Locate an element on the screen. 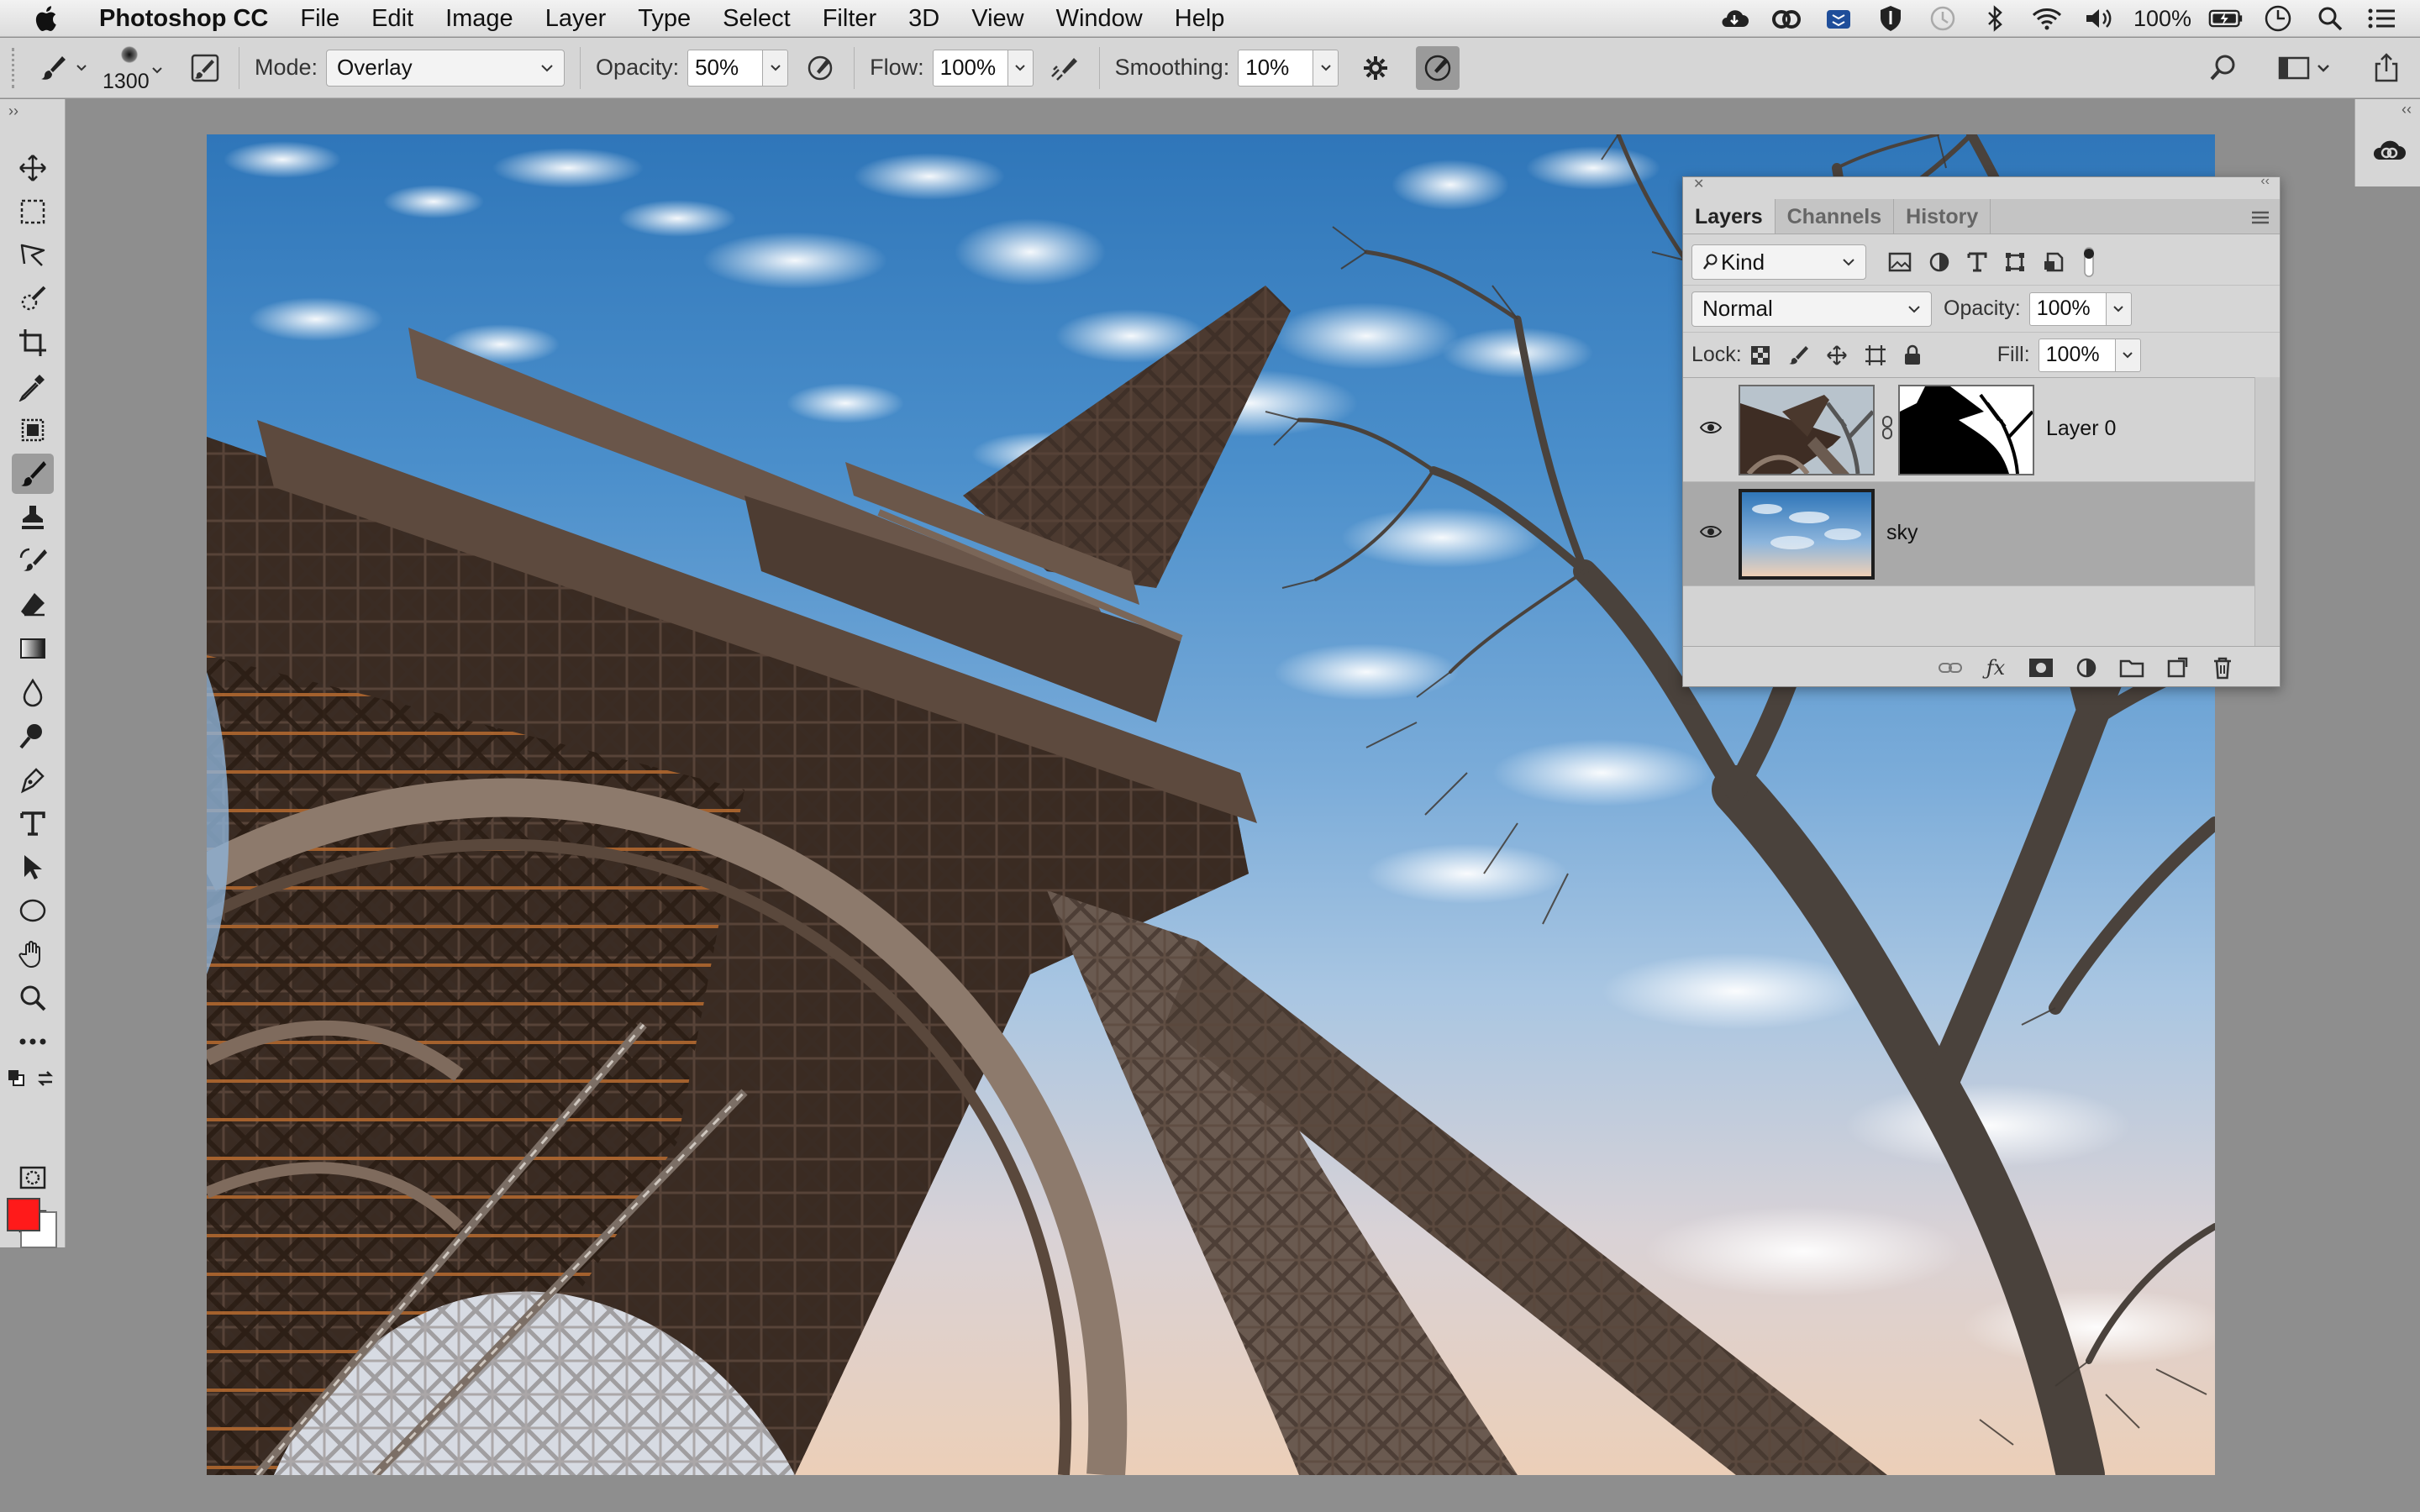 The width and height of the screenshot is (2420, 1512). lock-position-icon is located at coordinates (1837, 355).